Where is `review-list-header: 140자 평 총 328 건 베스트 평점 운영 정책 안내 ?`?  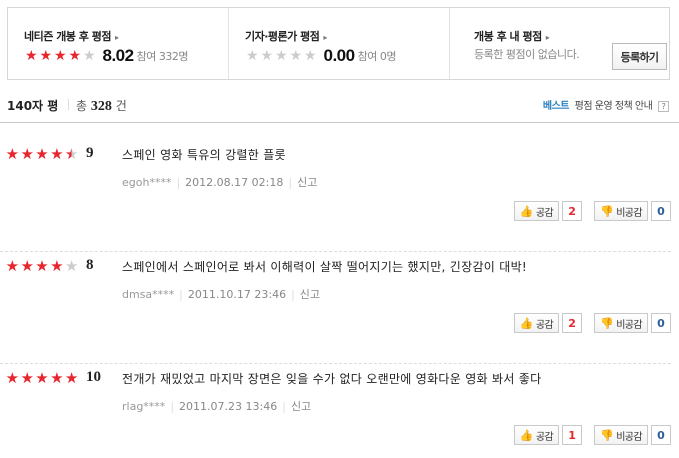
review-list-header: 140자 평 총 328 건 베스트 평점 운영 정책 안내 ? is located at coordinates (339, 108).